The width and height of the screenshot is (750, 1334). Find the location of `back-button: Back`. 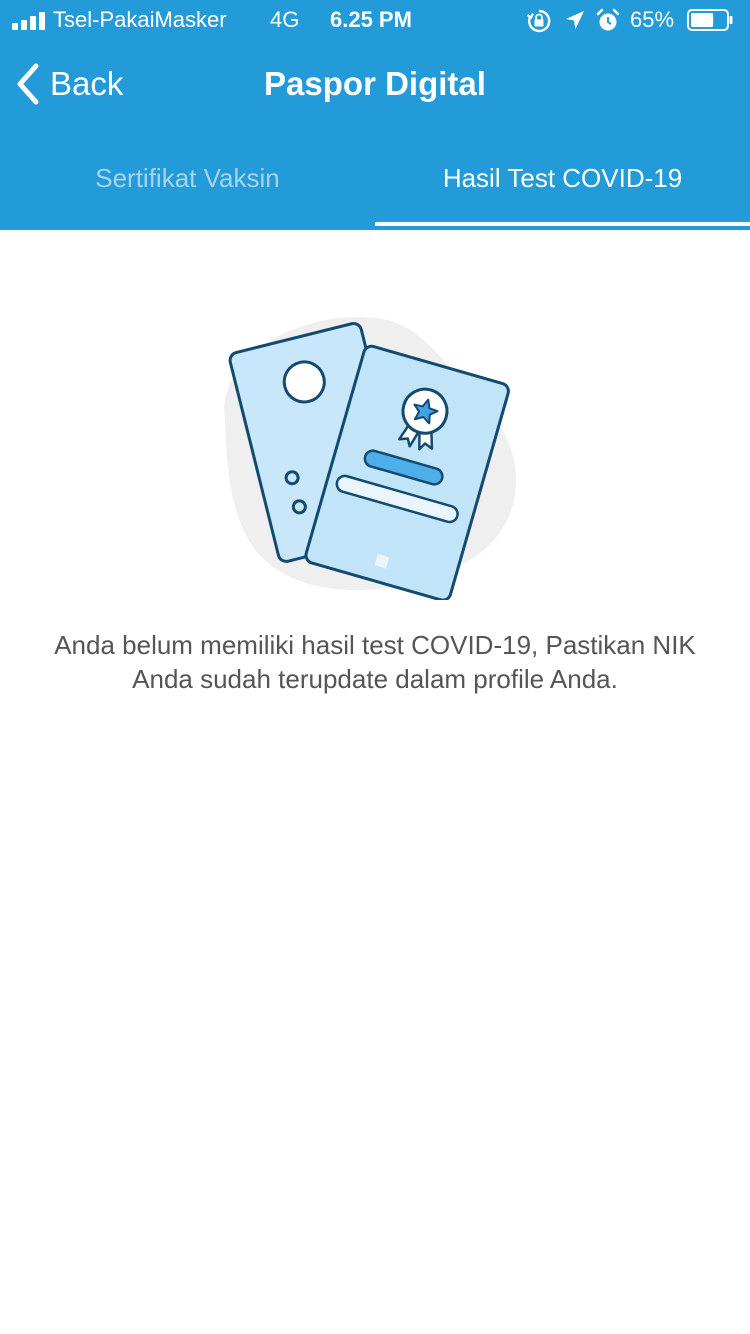

back-button: Back is located at coordinates (68, 84).